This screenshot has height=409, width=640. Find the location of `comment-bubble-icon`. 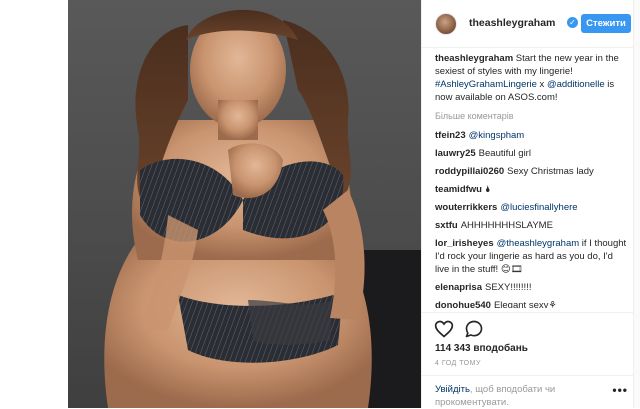

comment-bubble-icon is located at coordinates (474, 329).